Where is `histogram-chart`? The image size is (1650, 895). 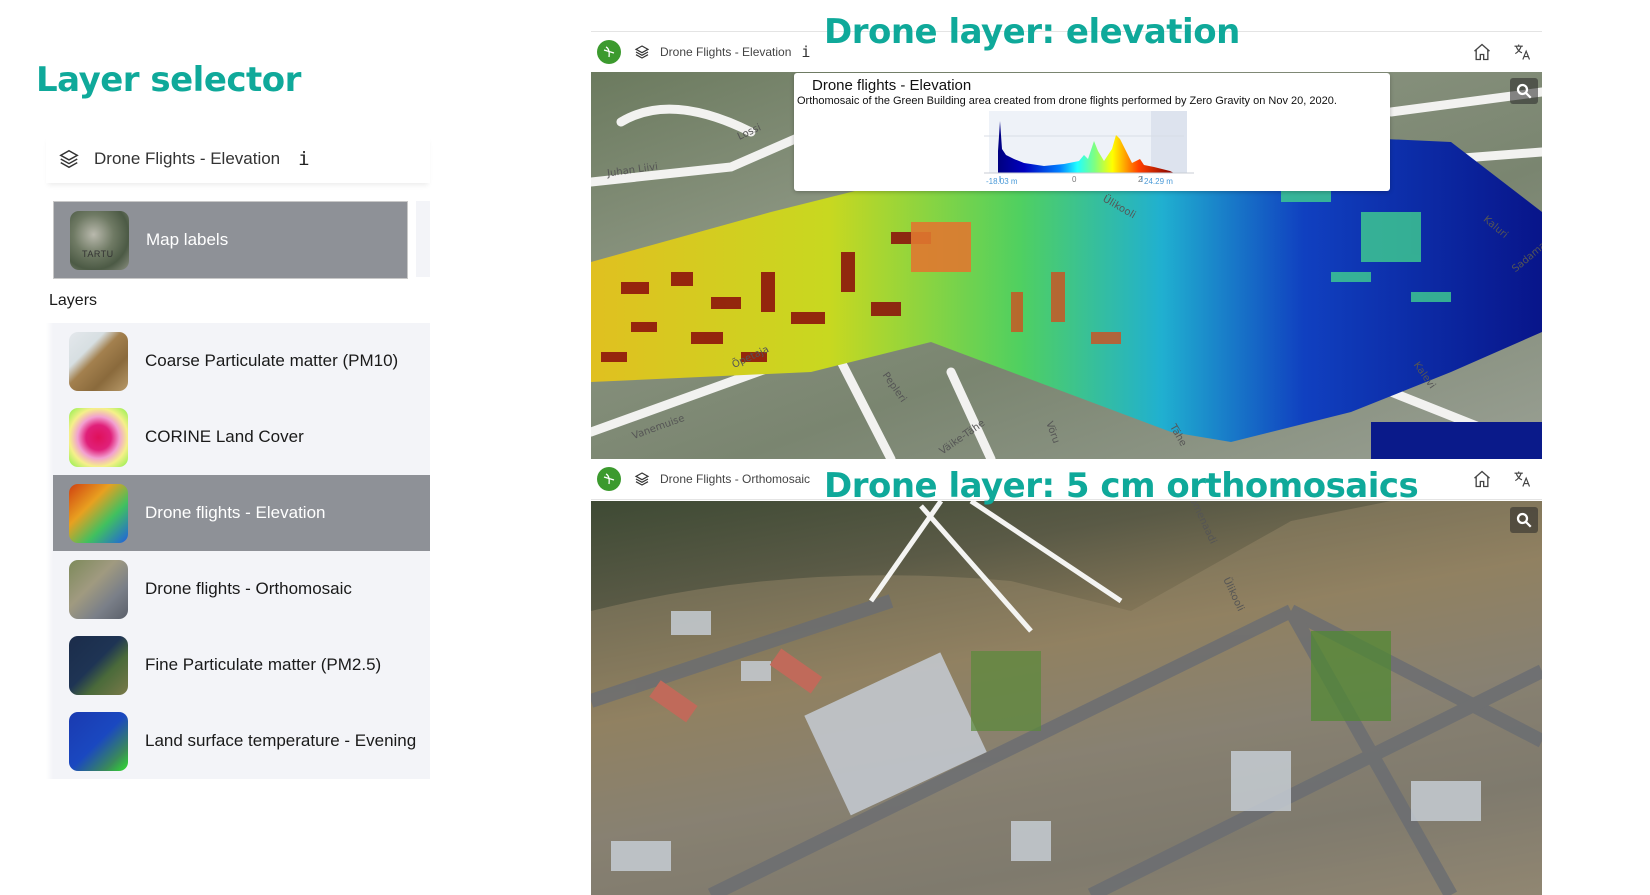 histogram-chart is located at coordinates (1089, 146).